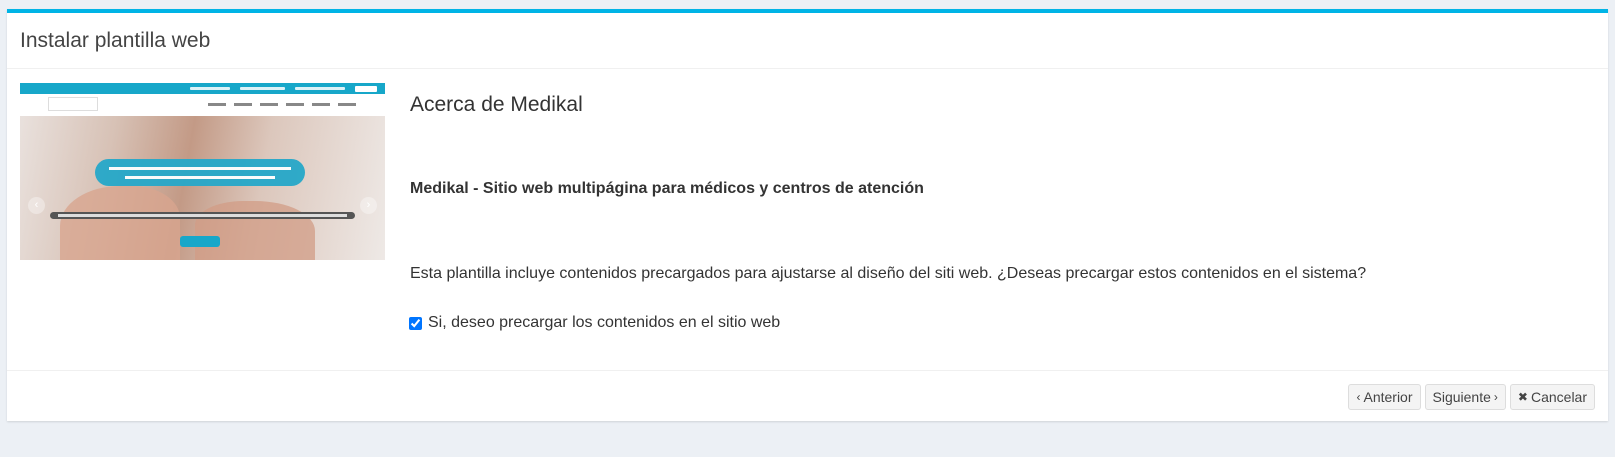 This screenshot has width=1615, height=457. Describe the element at coordinates (202, 105) in the screenshot. I see `preview-navbar` at that location.